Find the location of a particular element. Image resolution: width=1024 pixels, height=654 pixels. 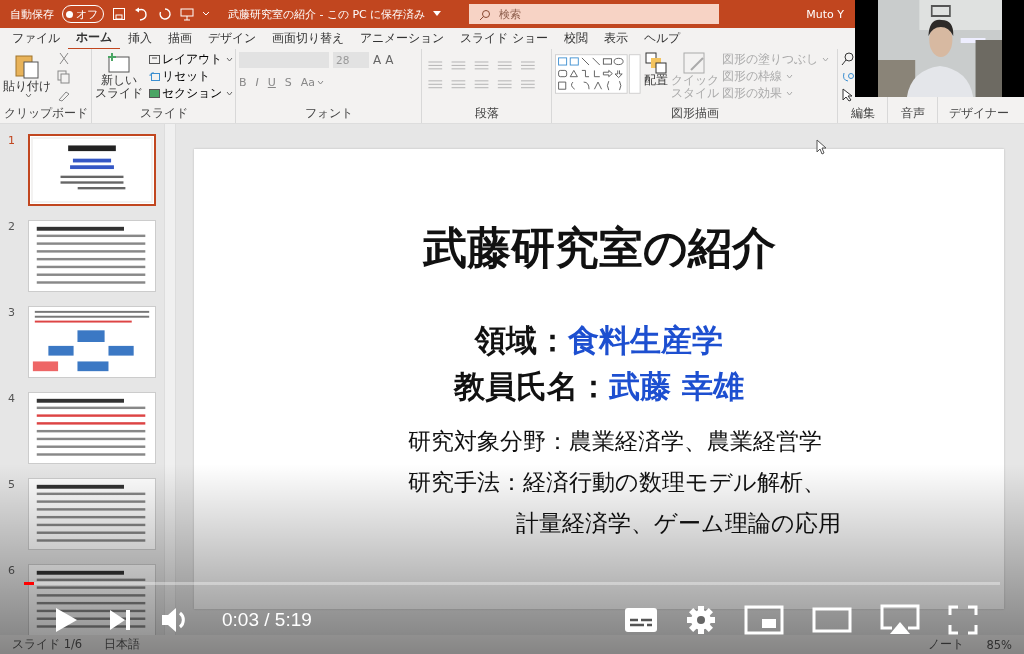

next-icon is located at coordinates (120, 620).